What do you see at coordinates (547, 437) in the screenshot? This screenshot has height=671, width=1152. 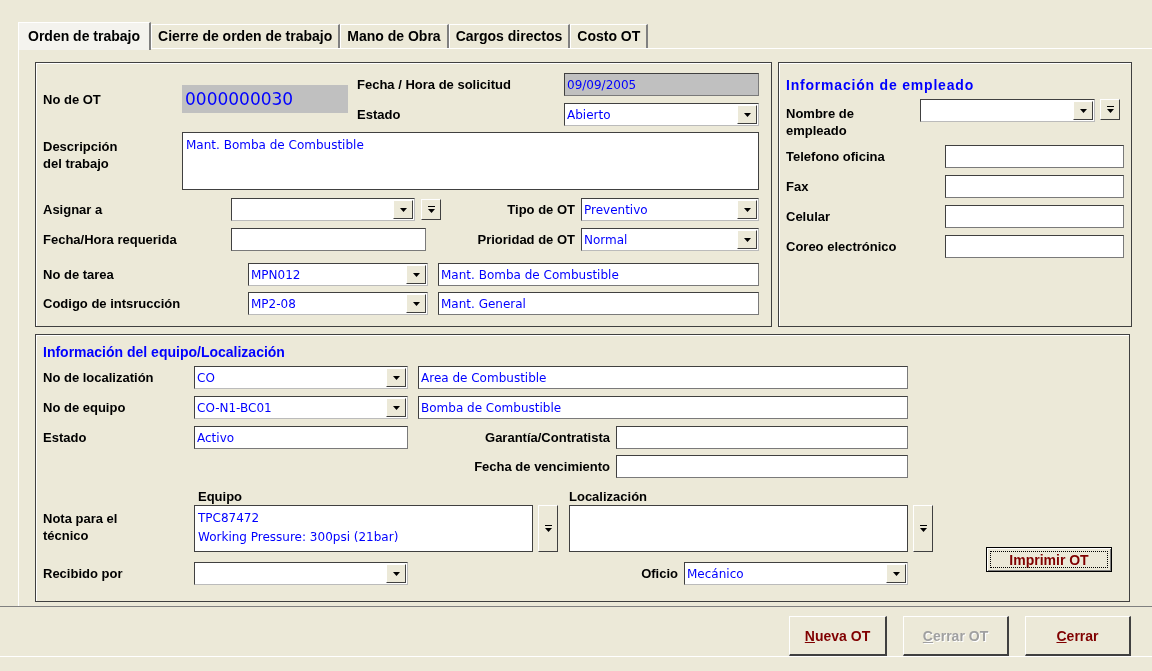 I see `field-label: Garantía/Contratista` at bounding box center [547, 437].